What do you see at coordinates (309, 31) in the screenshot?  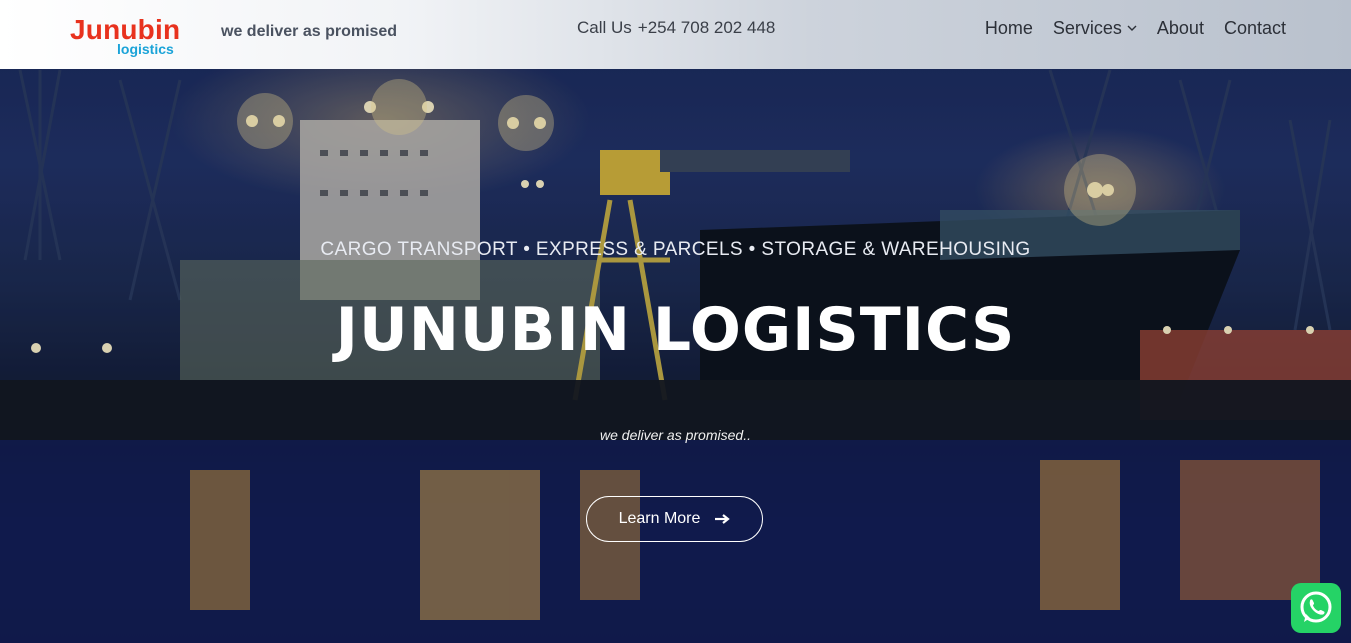 I see `header-tagline: we deliver as promised` at bounding box center [309, 31].